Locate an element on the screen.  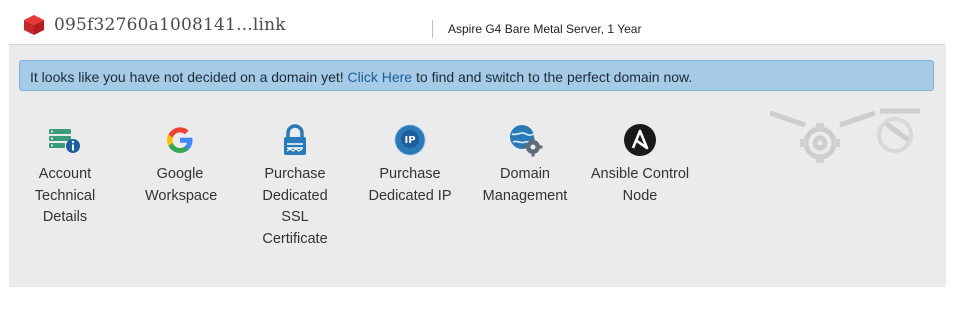
tile-domain-management: Domain Management is located at coordinates (525, 164).